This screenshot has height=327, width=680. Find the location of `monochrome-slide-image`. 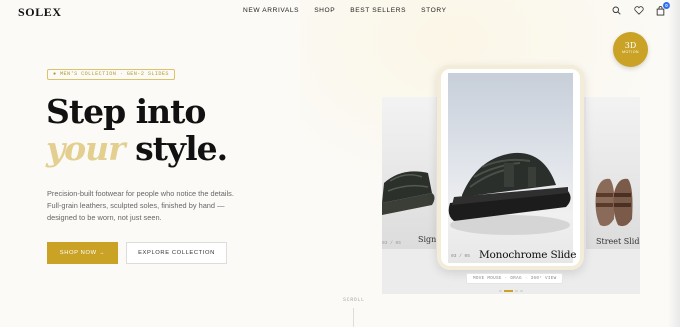

monochrome-slide-image is located at coordinates (509, 193).